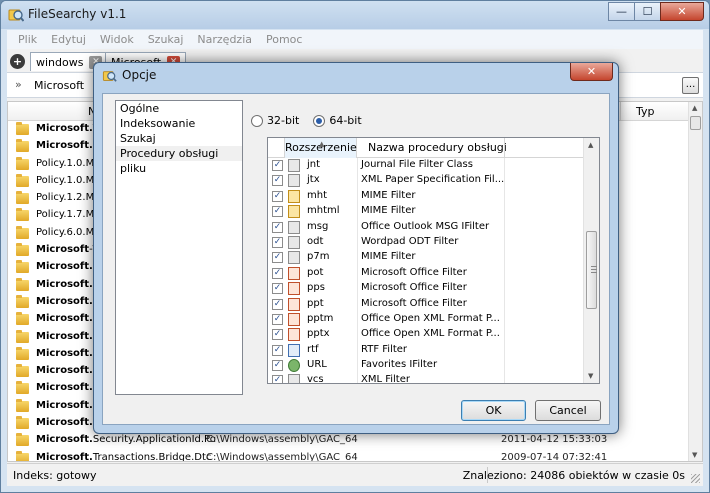 The height and width of the screenshot is (493, 710). I want to click on list-item: ✓ jnt Journal File Filter Class, so click(425, 165).